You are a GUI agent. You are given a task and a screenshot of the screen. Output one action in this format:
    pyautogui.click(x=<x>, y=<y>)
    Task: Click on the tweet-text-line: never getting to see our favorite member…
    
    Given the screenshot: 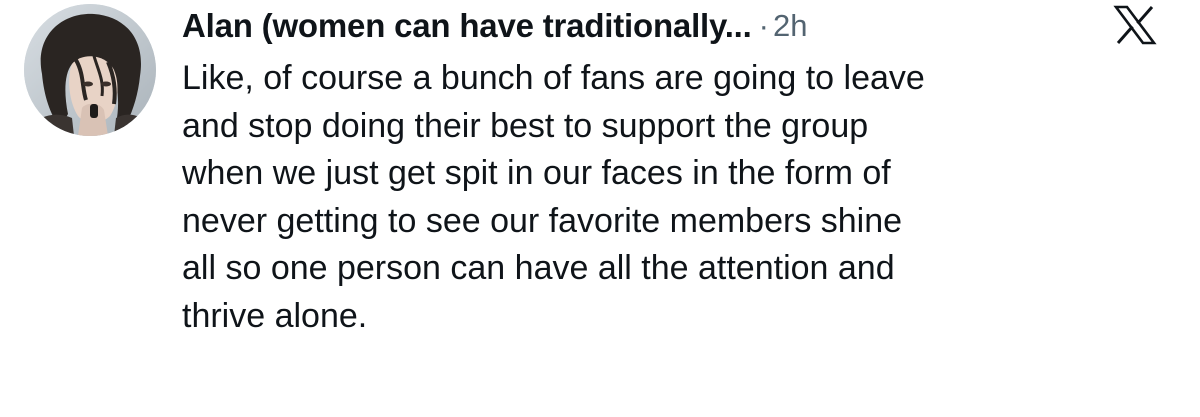 What is the action you would take?
    pyautogui.click(x=542, y=220)
    